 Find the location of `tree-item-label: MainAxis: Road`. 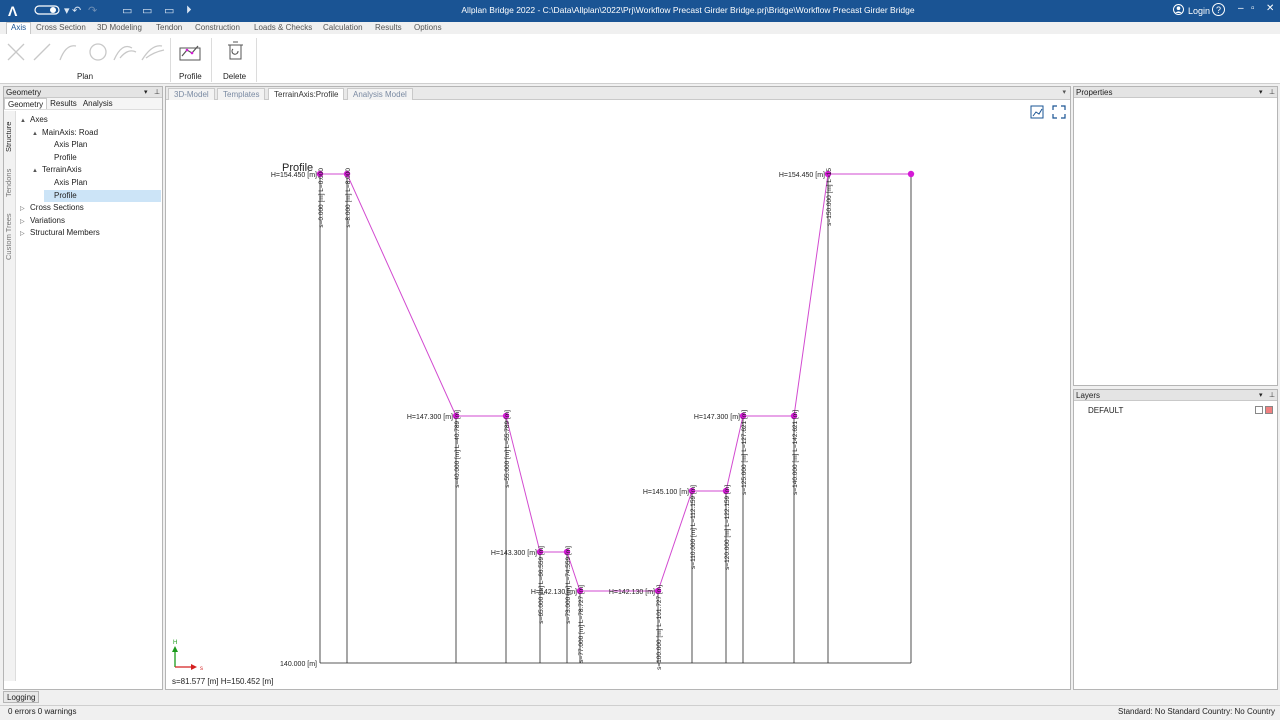

tree-item-label: MainAxis: Road is located at coordinates (70, 132).